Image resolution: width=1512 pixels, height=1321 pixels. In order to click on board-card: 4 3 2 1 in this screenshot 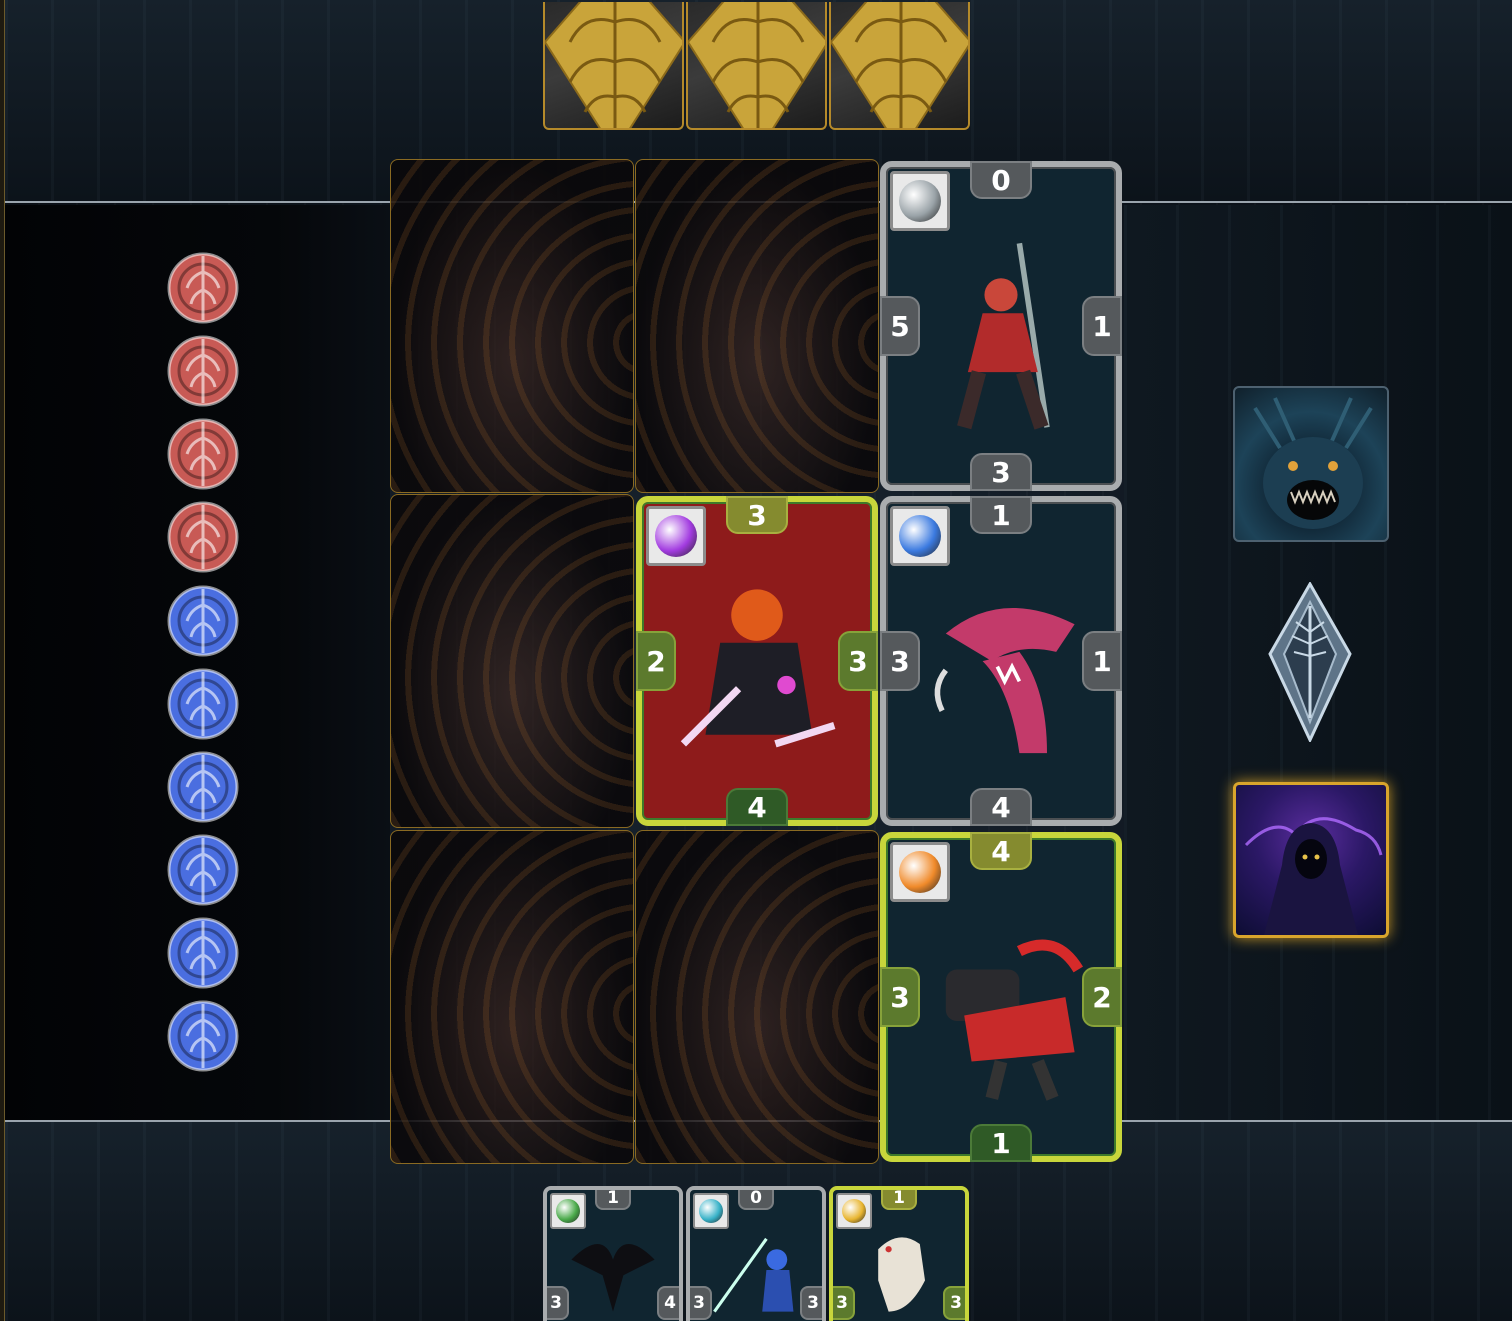, I will do `click(1001, 997)`.